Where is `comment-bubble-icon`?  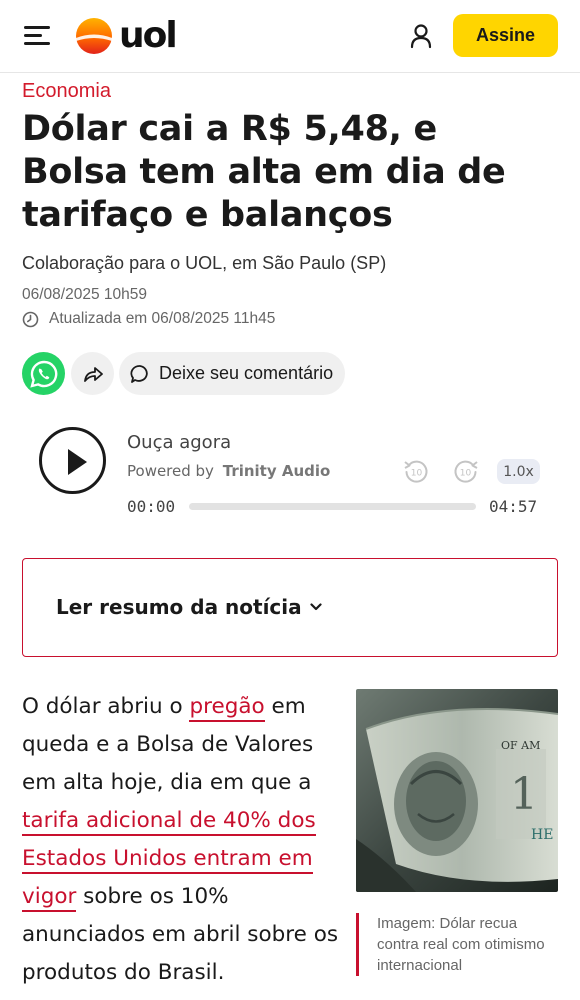
comment-bubble-icon is located at coordinates (139, 373).